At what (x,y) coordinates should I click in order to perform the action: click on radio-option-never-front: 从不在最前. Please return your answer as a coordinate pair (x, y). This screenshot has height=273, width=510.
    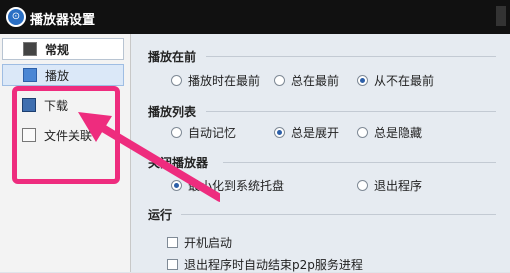
    Looking at the image, I should click on (395, 80).